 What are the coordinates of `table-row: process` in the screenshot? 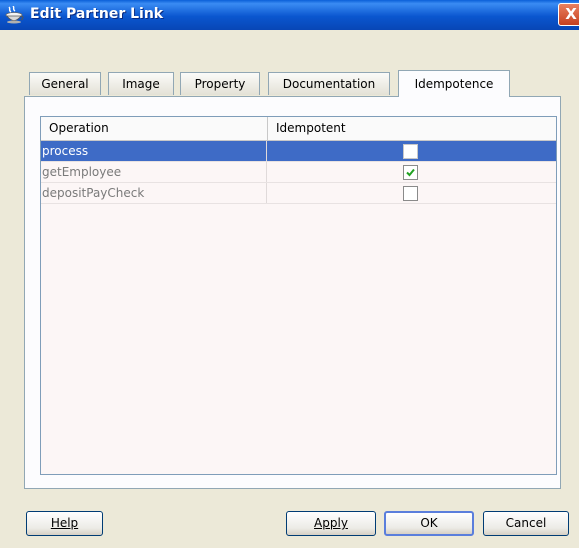 It's located at (298, 151).